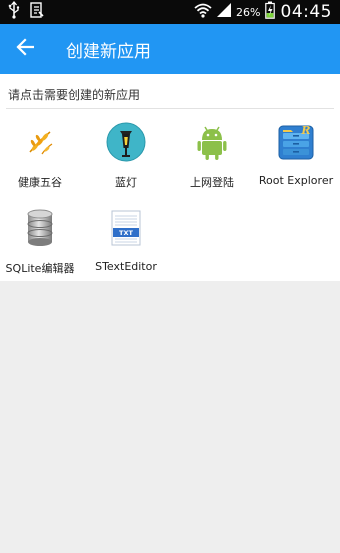 The width and height of the screenshot is (340, 553). Describe the element at coordinates (108, 52) in the screenshot. I see `page-title: 创建新应用` at that location.